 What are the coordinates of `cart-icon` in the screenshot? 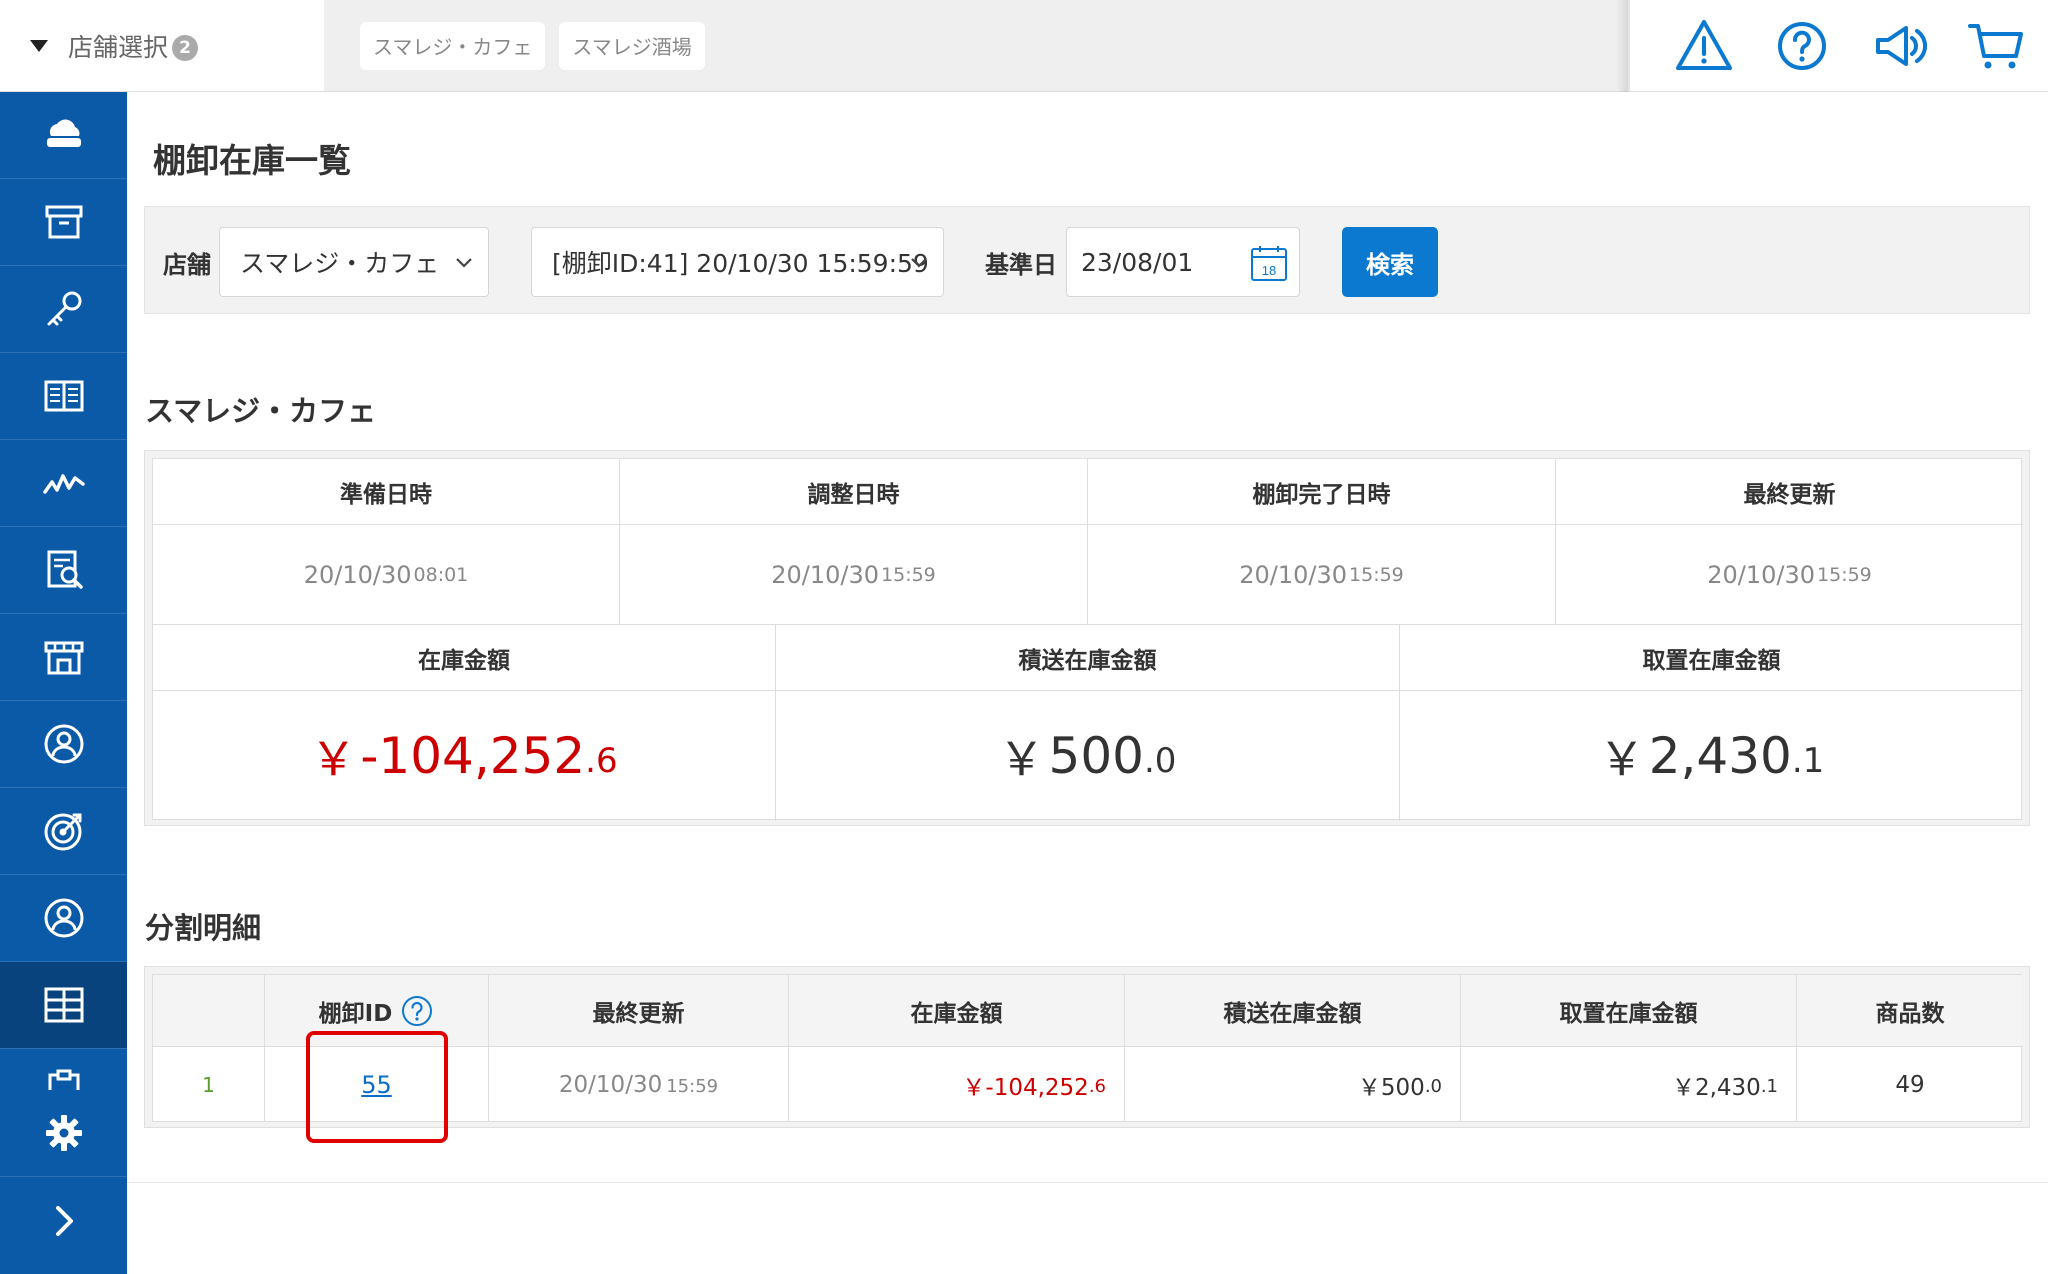 It's located at (1996, 46).